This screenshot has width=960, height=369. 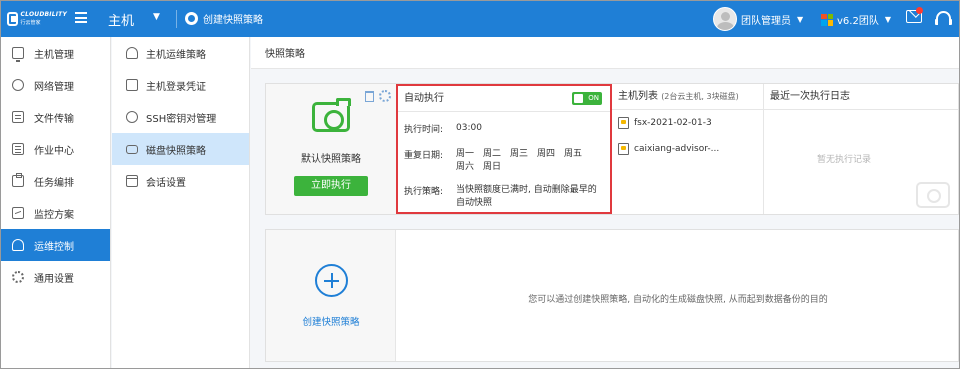 I want to click on sidebar-item-label: 网络管理, so click(x=54, y=87).